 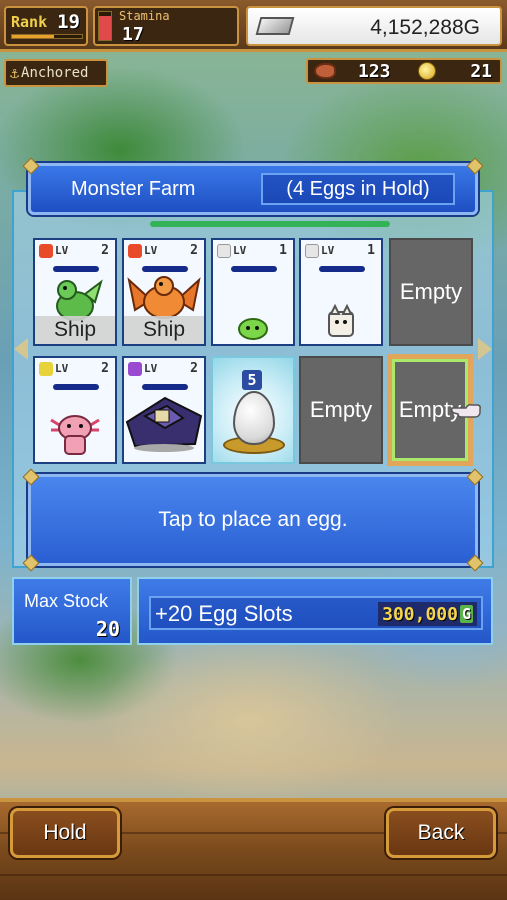 I want to click on farm-slot-8: 5, so click(x=253, y=410).